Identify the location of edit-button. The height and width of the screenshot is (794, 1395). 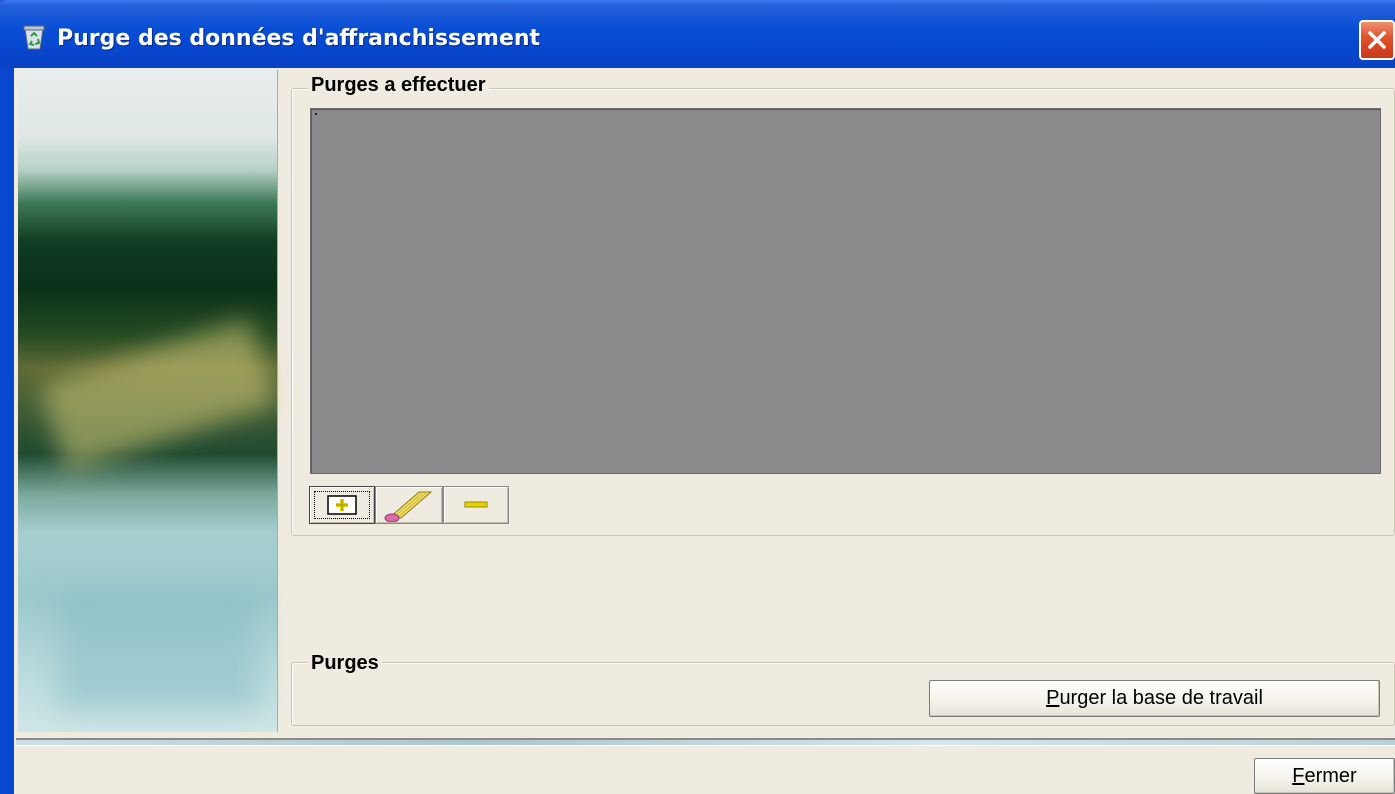
(409, 505).